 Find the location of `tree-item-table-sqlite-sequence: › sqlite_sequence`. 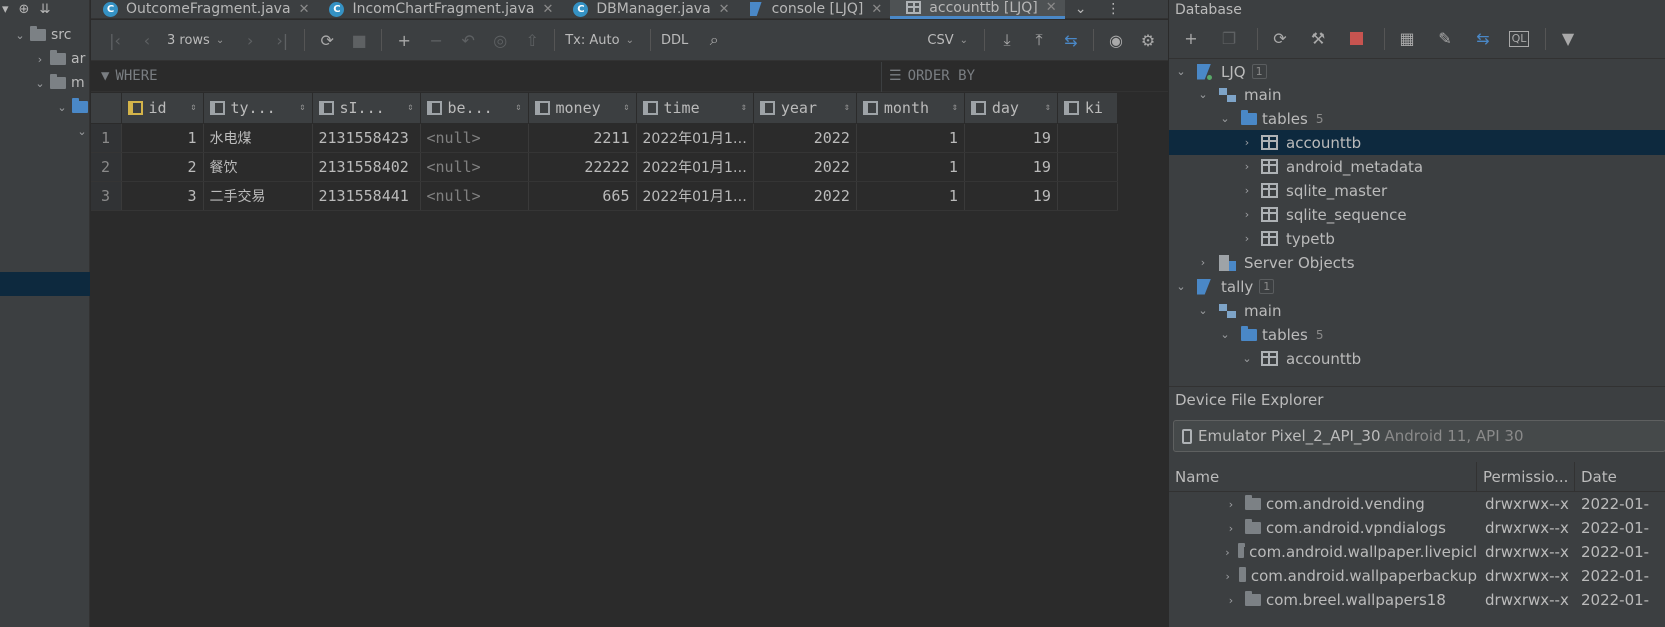

tree-item-table-sqlite-sequence: › sqlite_sequence is located at coordinates (1417, 214).